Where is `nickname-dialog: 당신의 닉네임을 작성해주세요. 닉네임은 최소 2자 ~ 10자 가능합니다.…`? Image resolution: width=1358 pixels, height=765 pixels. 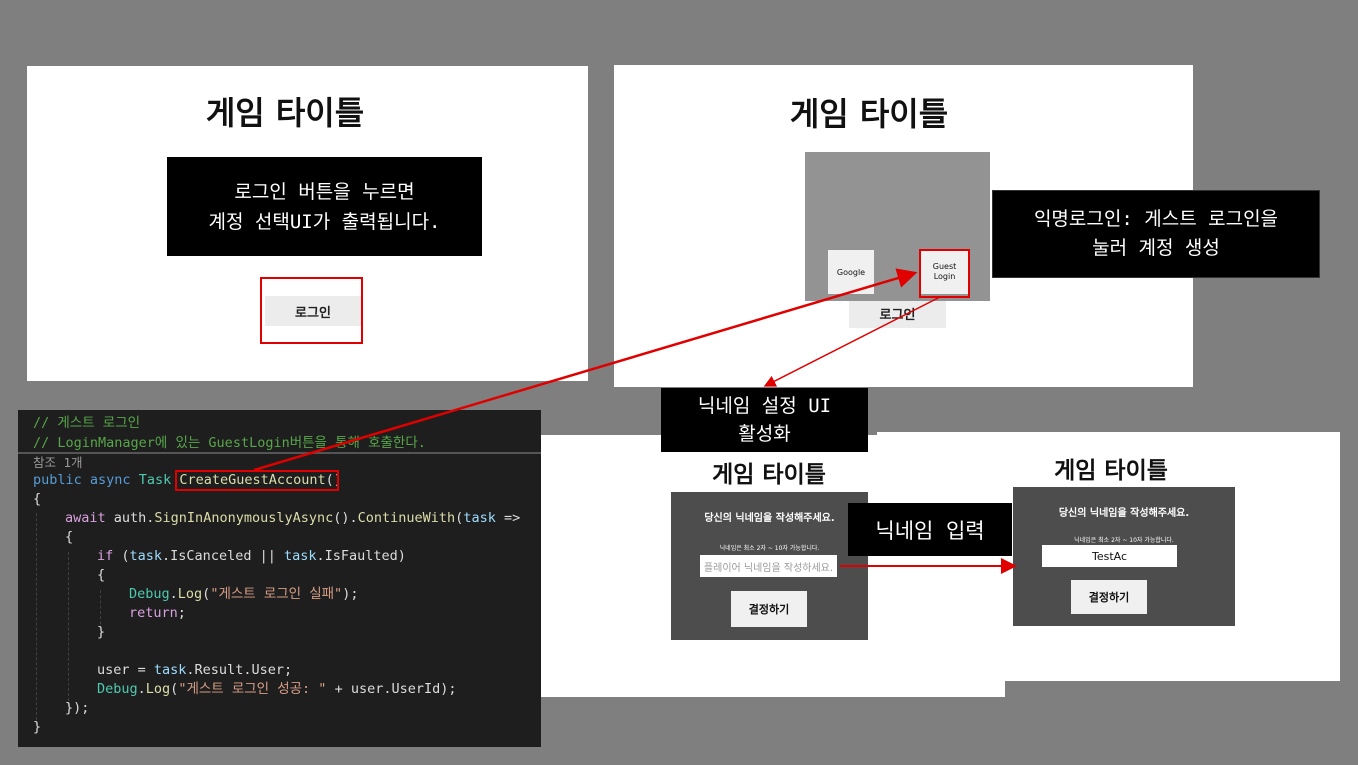
nickname-dialog: 당신의 닉네임을 작성해주세요. 닉네임은 최소 2자 ~ 10자 가능합니다.… is located at coordinates (769, 566).